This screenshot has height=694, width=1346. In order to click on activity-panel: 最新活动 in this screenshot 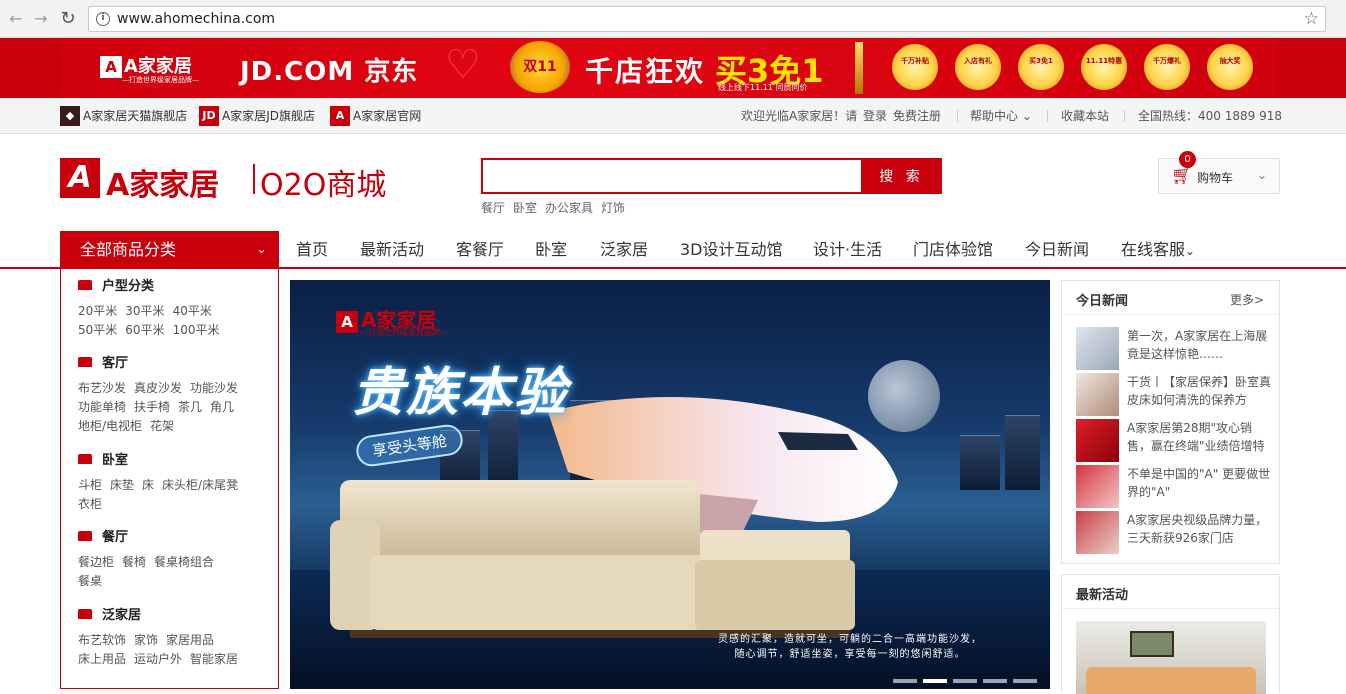, I will do `click(1170, 634)`.